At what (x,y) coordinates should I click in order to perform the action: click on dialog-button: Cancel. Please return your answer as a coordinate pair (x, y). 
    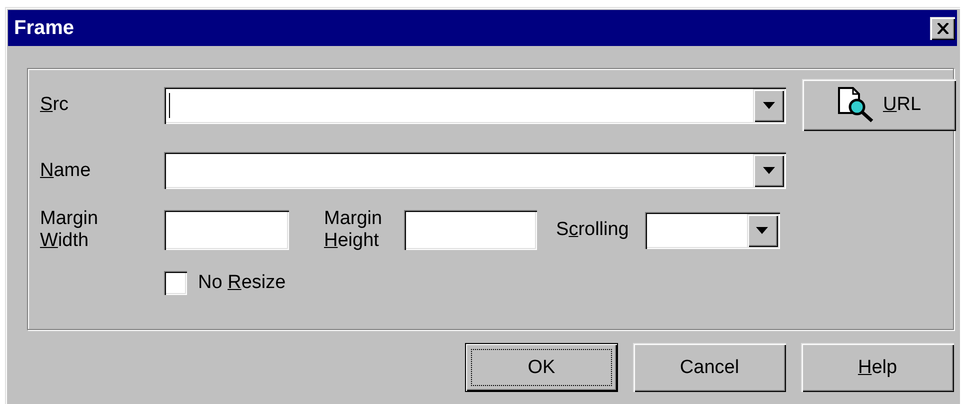
    Looking at the image, I should click on (709, 367).